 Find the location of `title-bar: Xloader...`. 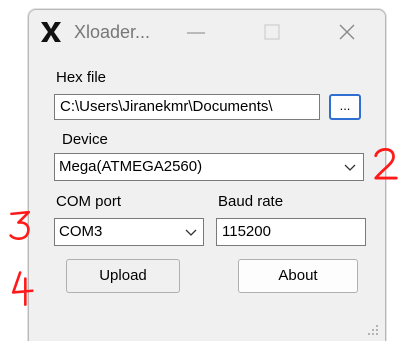

title-bar: Xloader... is located at coordinates (207, 32).